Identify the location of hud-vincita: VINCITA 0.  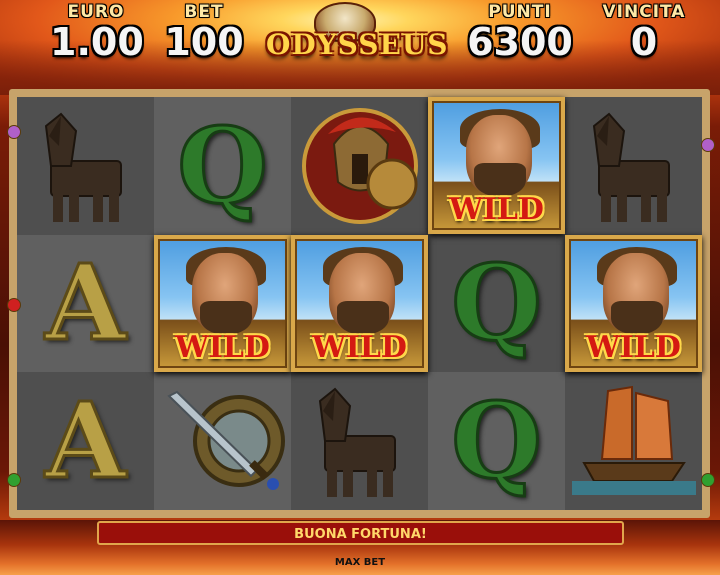
(644, 32).